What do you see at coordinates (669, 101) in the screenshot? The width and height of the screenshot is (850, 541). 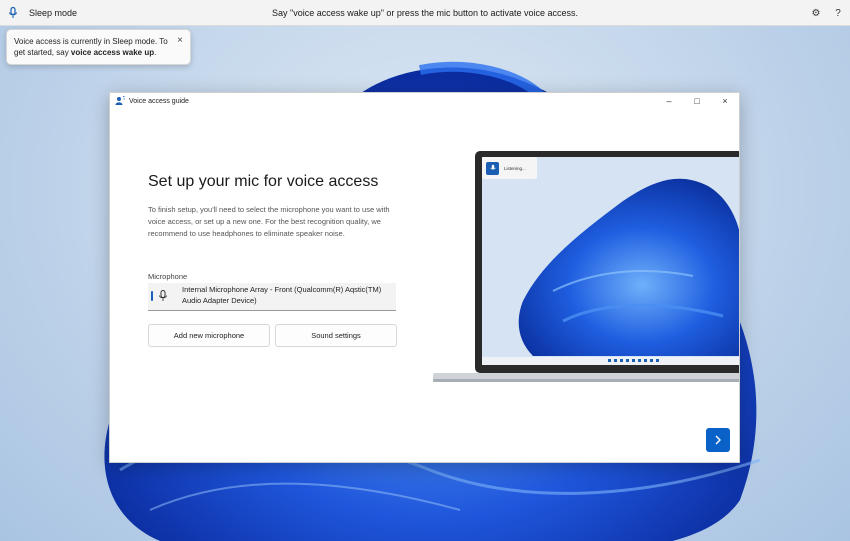 I see `minimize-button: –` at bounding box center [669, 101].